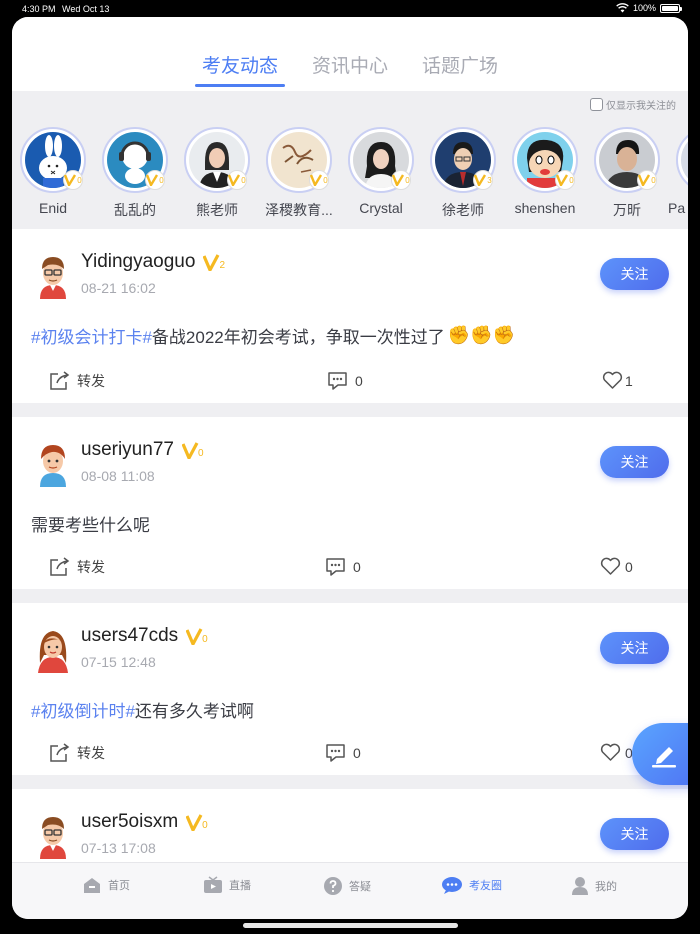 Image resolution: width=700 pixels, height=934 pixels. Describe the element at coordinates (90, 523) in the screenshot. I see `post-content: 需要考些什么呢` at that location.